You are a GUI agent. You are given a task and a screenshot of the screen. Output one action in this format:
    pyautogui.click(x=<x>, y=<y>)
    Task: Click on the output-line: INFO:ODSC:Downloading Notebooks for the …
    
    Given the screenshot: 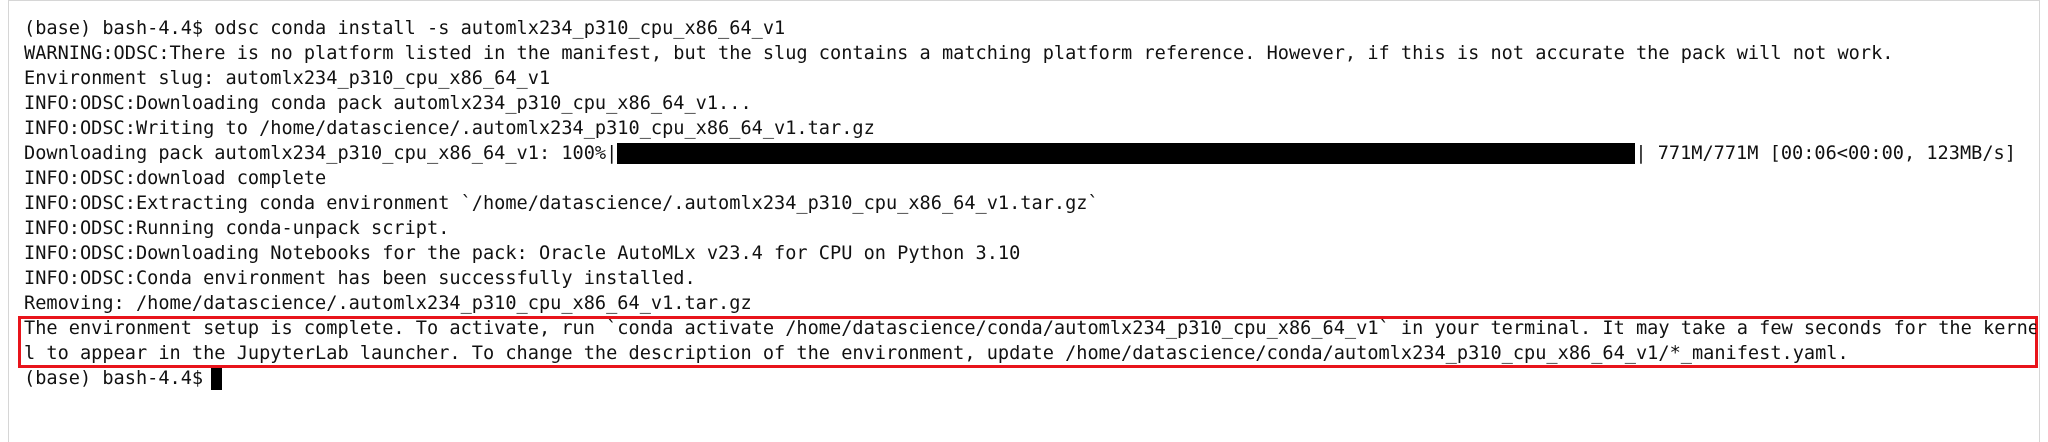 What is the action you would take?
    pyautogui.click(x=522, y=253)
    